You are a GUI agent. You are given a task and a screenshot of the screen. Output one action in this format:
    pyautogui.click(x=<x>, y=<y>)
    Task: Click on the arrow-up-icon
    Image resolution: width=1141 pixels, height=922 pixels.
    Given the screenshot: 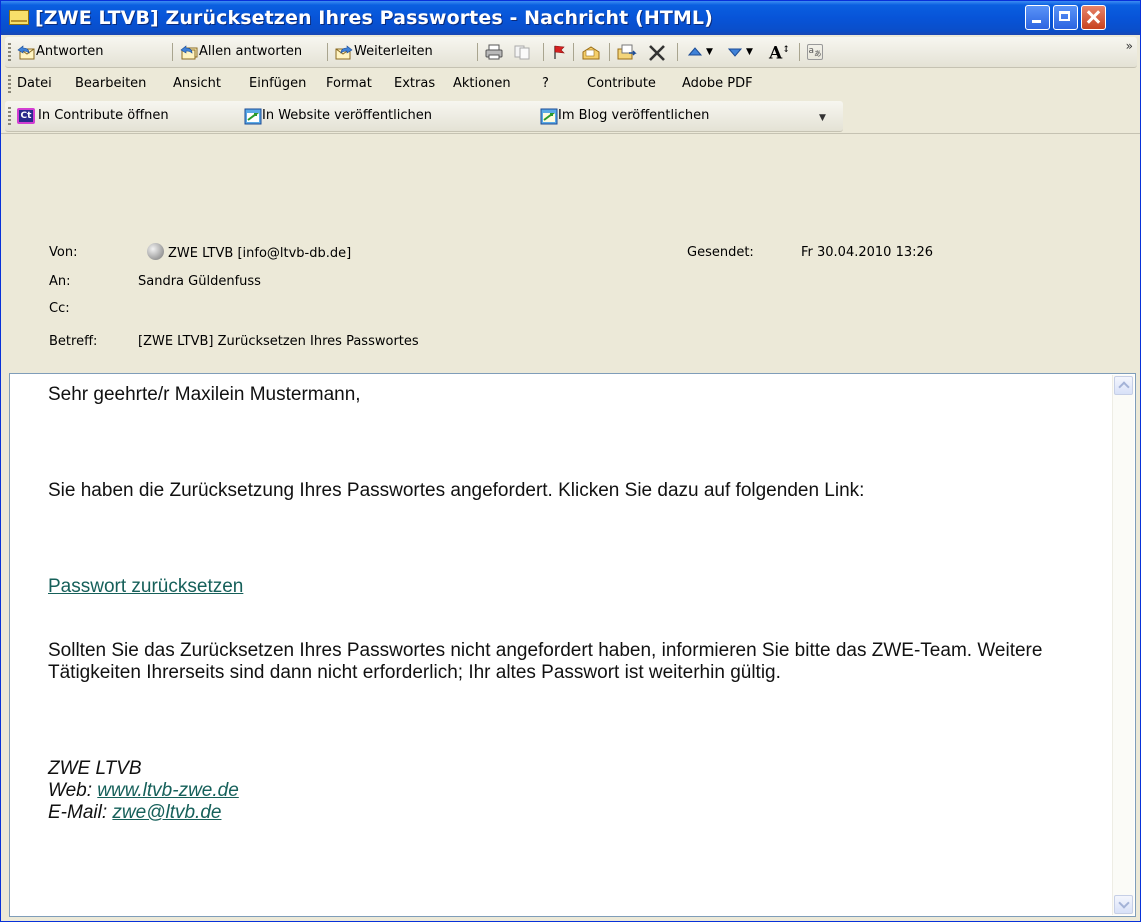 What is the action you would take?
    pyautogui.click(x=695, y=52)
    